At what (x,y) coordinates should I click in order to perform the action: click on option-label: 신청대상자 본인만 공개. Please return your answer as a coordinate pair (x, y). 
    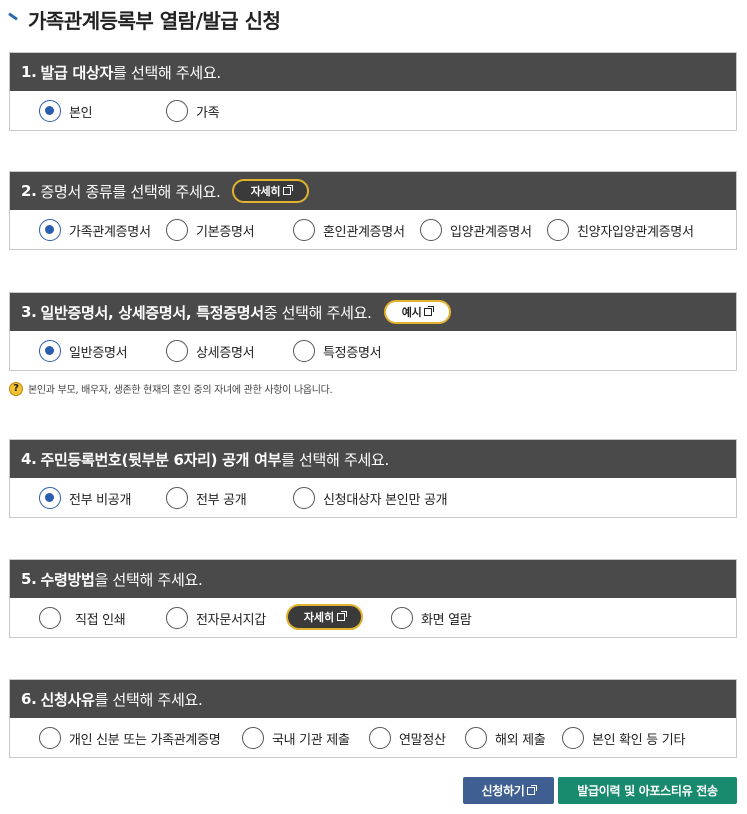
    Looking at the image, I should click on (385, 500).